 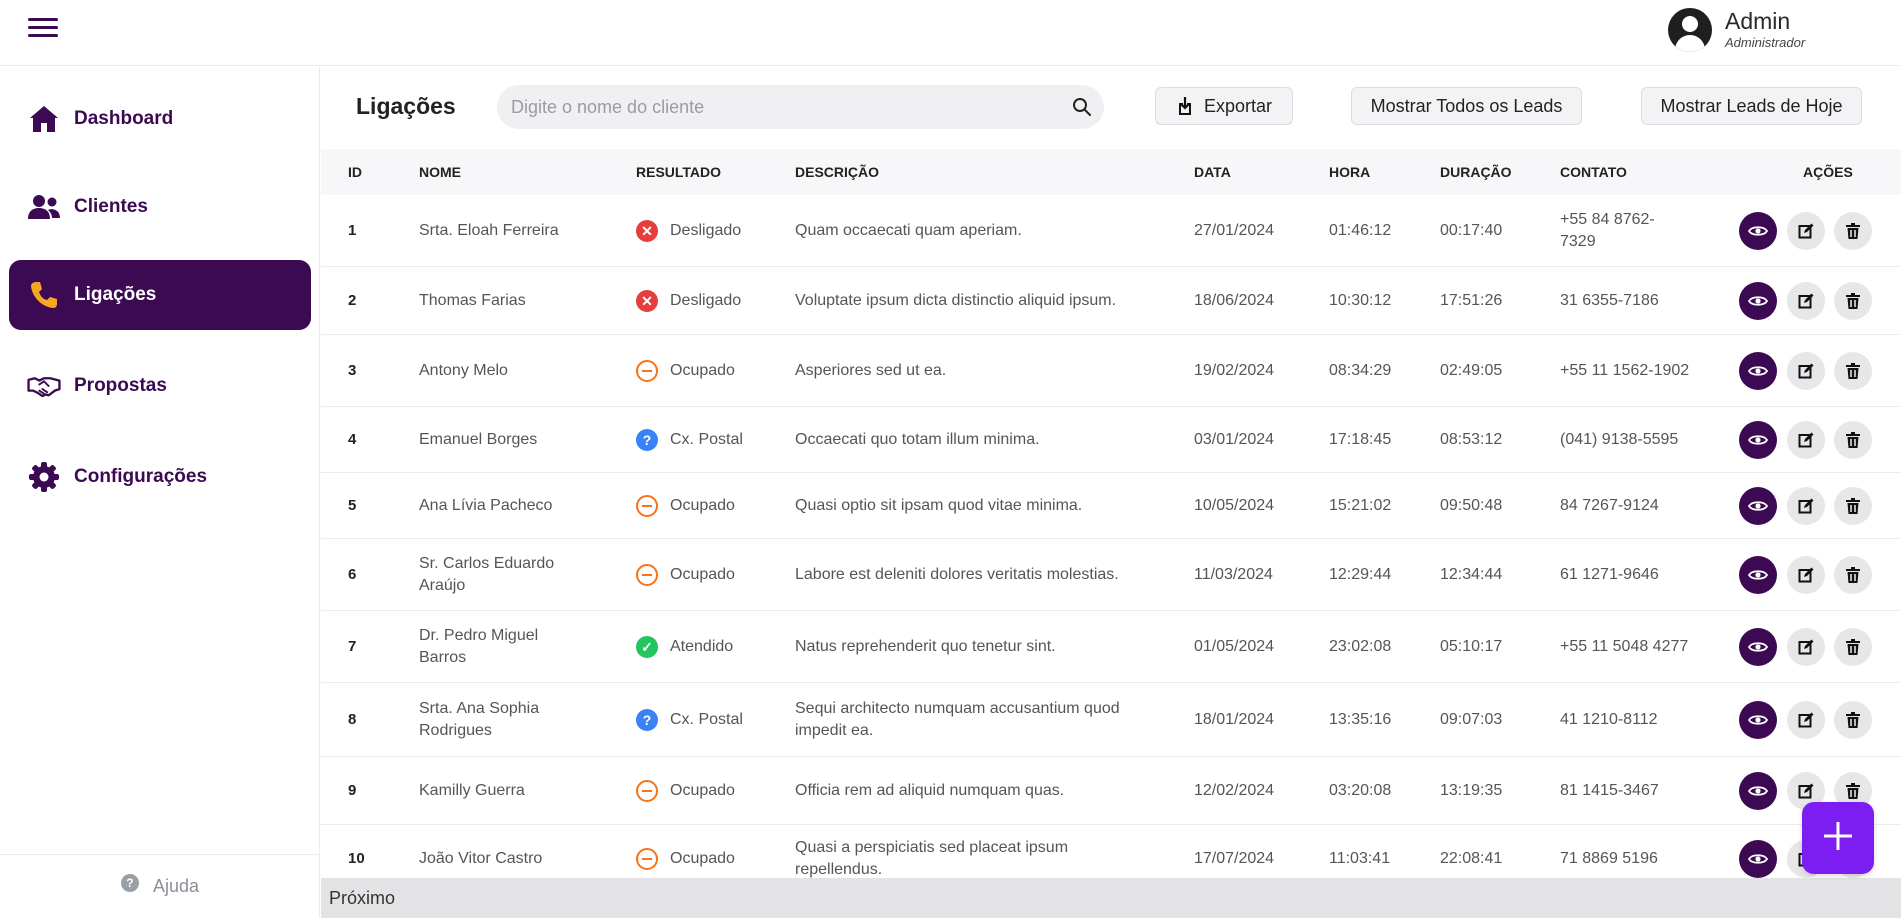 I want to click on user-profile: Admin Administrador, so click(x=1736, y=30).